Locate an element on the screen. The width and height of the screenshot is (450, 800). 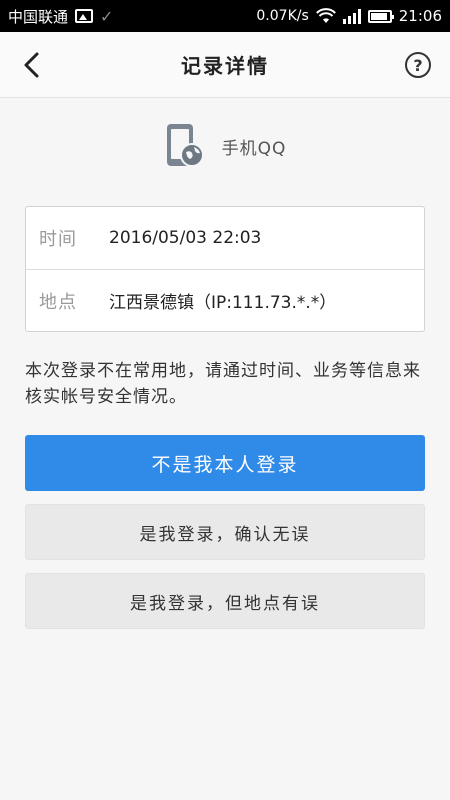
status-bar: 中国联通 ✓ 0.07K/s 21:06 is located at coordinates (225, 16).